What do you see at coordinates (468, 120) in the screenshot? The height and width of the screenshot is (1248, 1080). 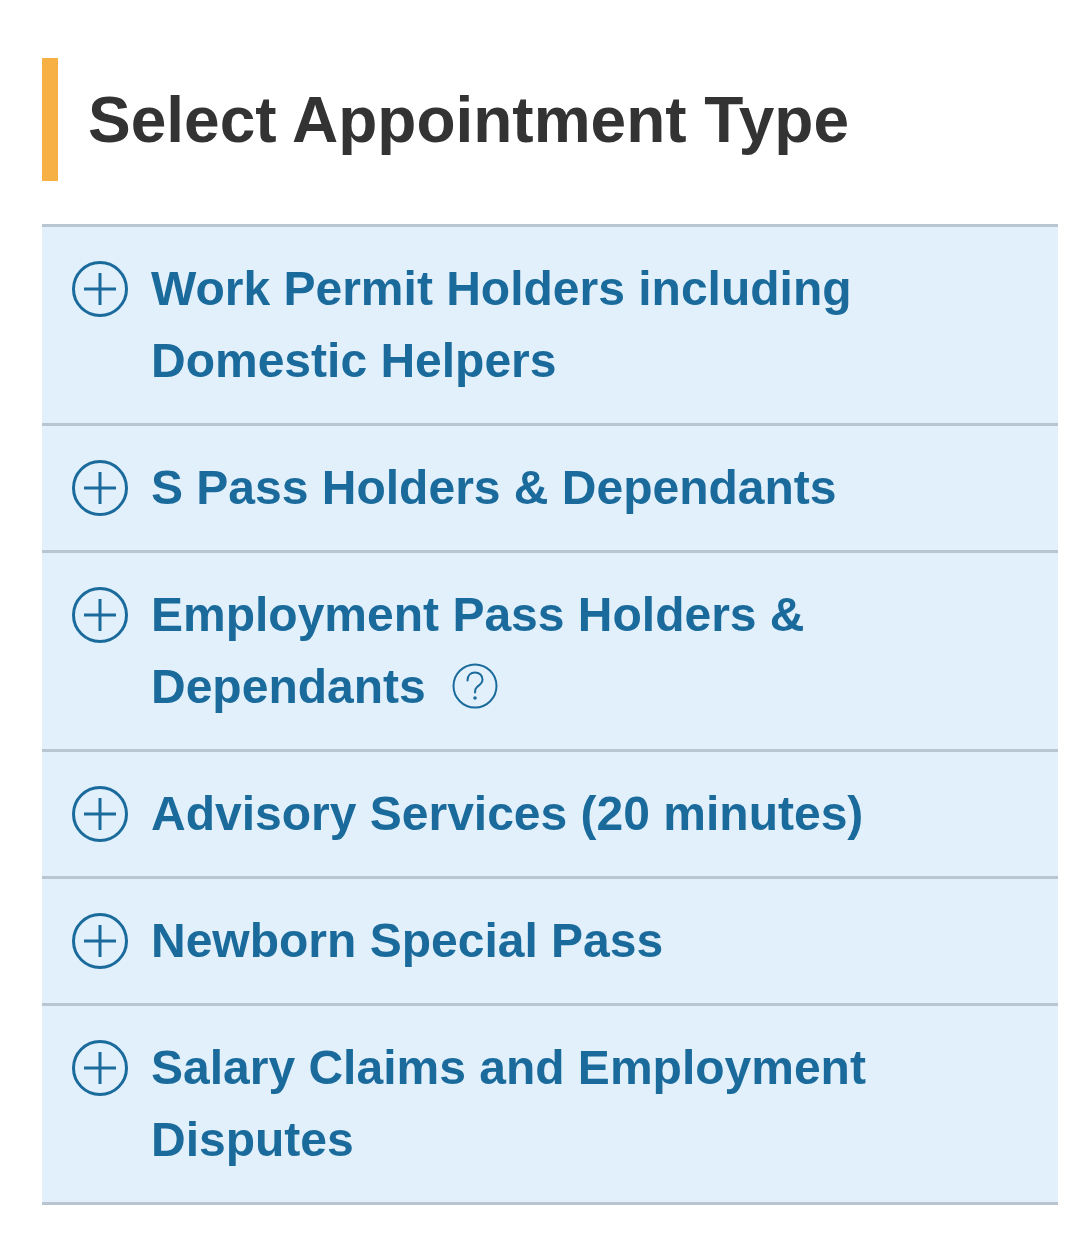 I see `page-title: Select Appointment Type` at bounding box center [468, 120].